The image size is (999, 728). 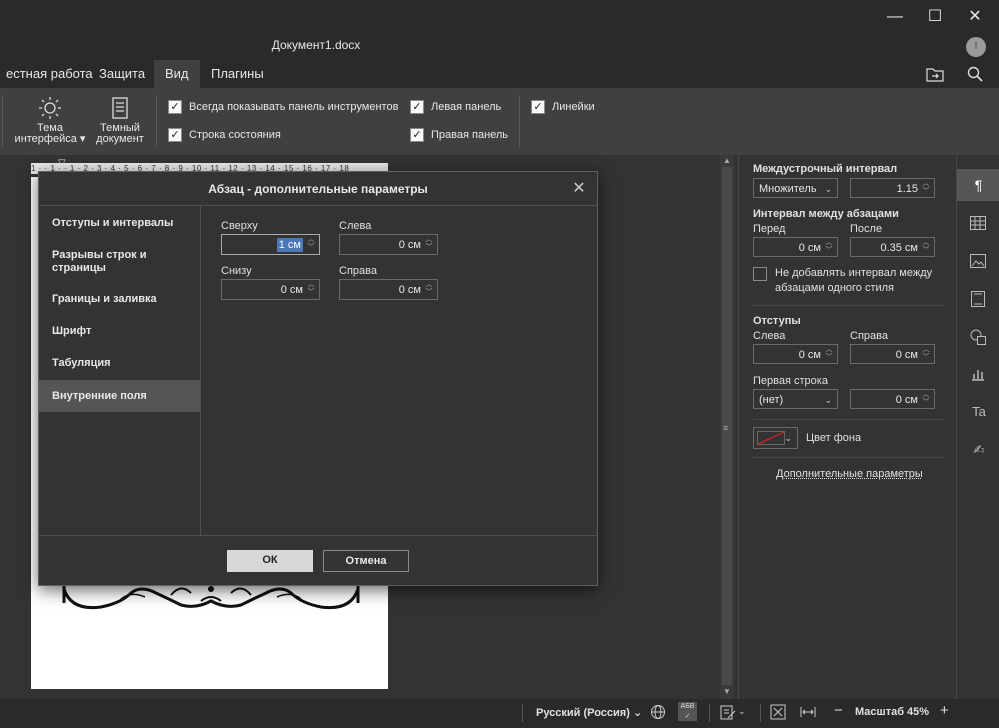 I want to click on right-sidebar: ¶ Ta ✍, so click(x=977, y=427).